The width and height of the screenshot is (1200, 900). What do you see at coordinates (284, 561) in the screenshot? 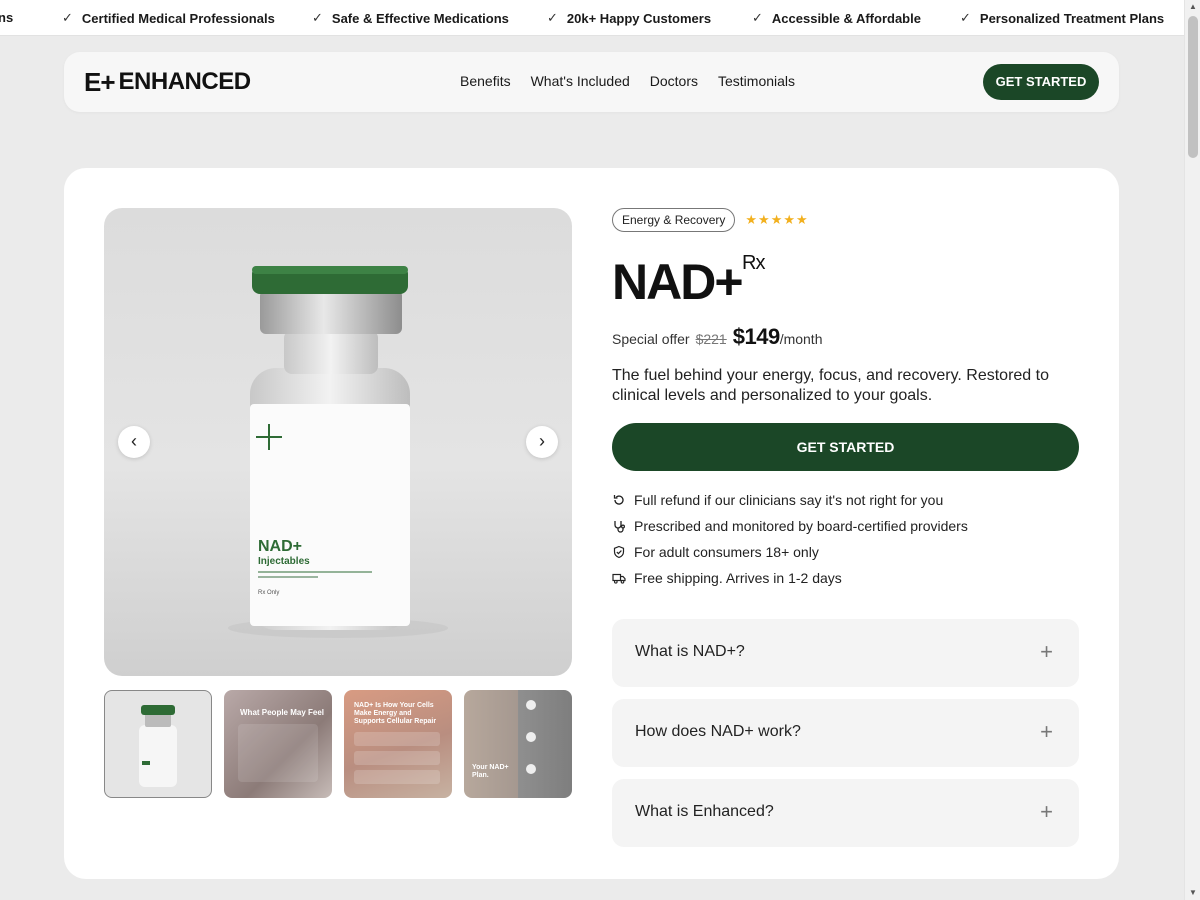
I see `vial-label-subtitle: Injectables` at bounding box center [284, 561].